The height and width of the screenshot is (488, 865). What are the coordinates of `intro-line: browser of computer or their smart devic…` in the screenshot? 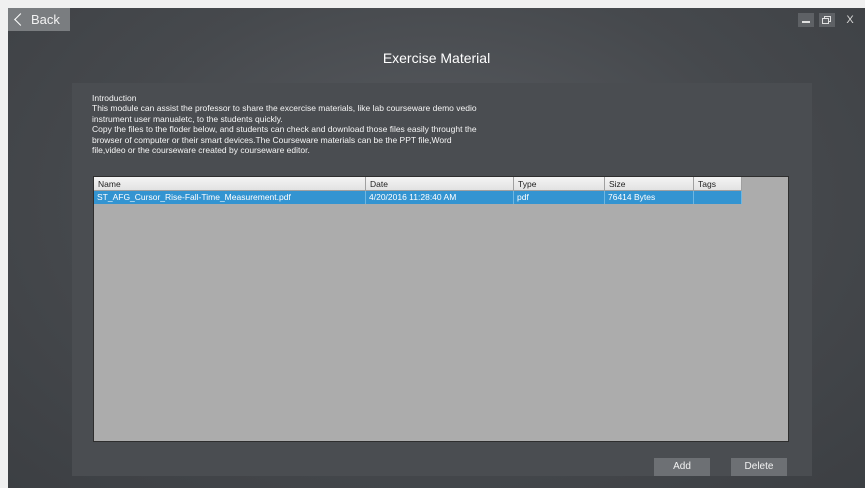 It's located at (272, 139).